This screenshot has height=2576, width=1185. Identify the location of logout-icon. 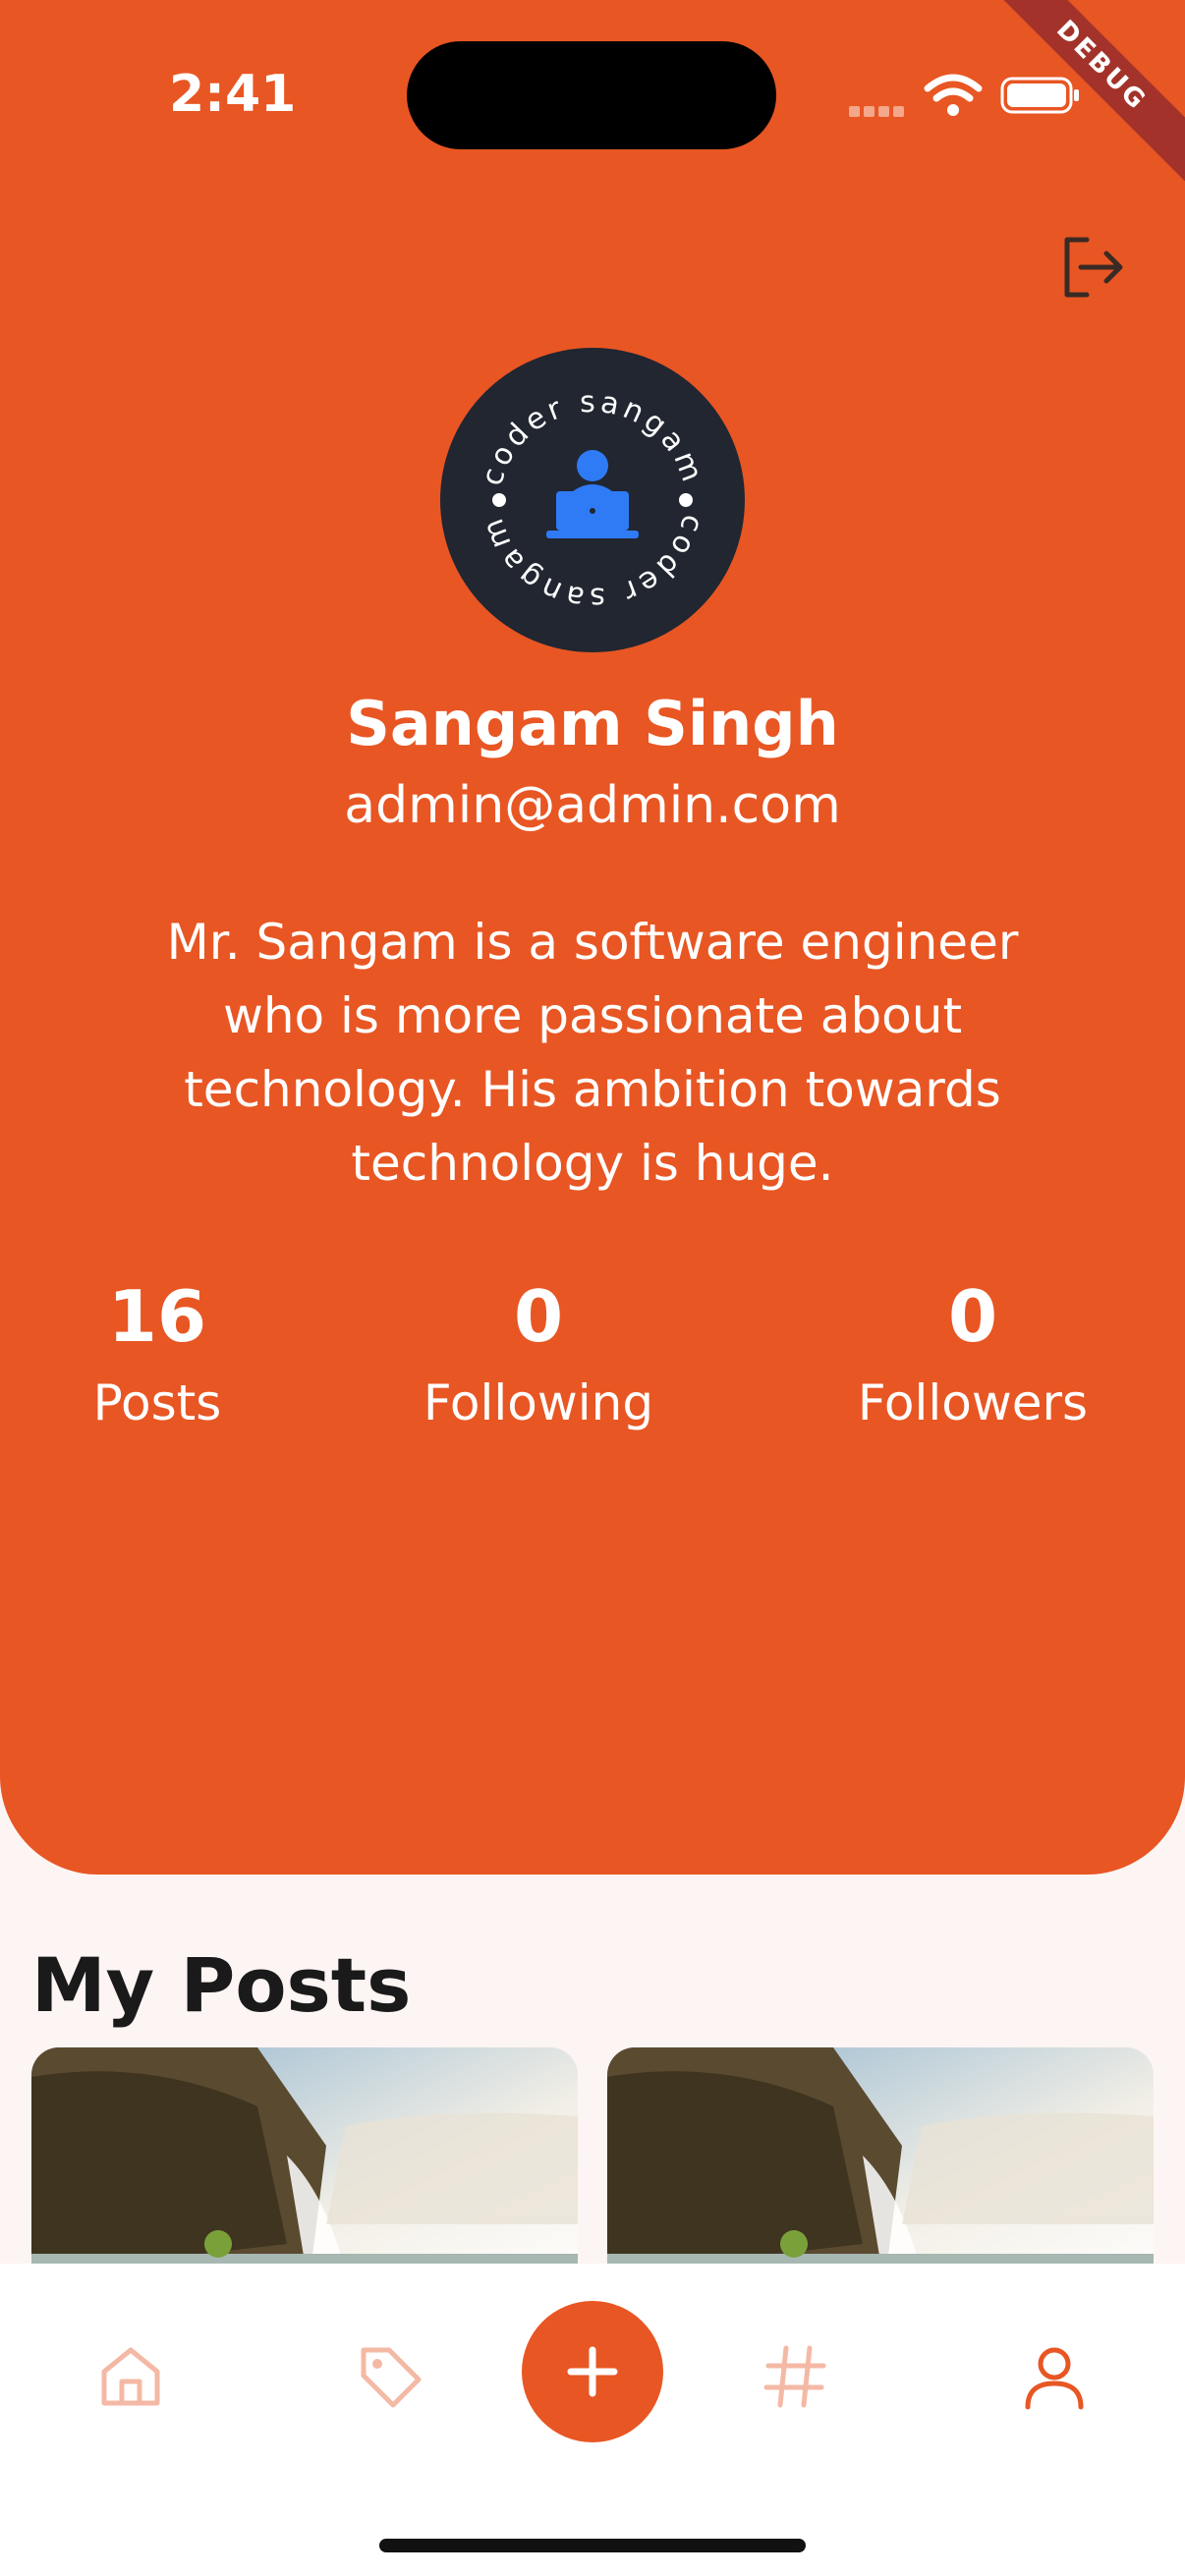
(1092, 267).